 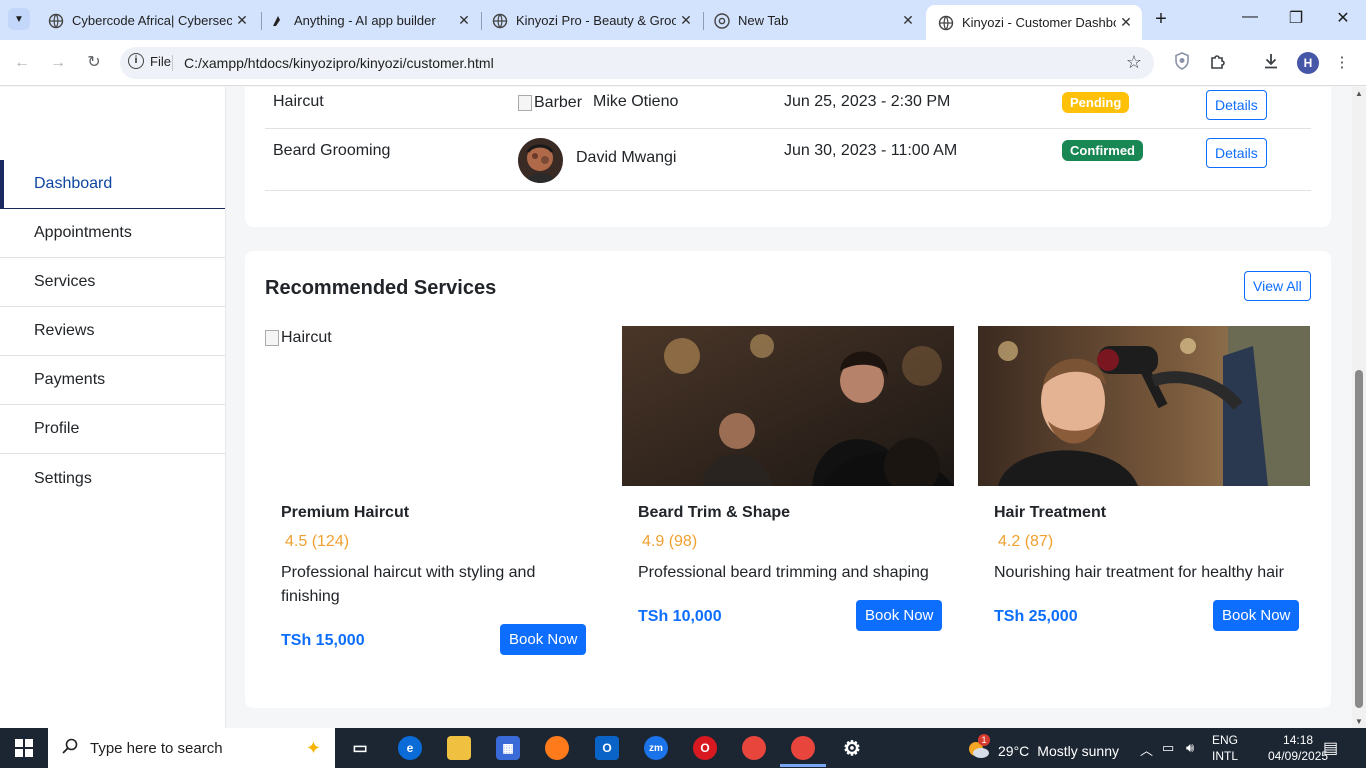 I want to click on network-icon: ▭, so click(x=1168, y=748).